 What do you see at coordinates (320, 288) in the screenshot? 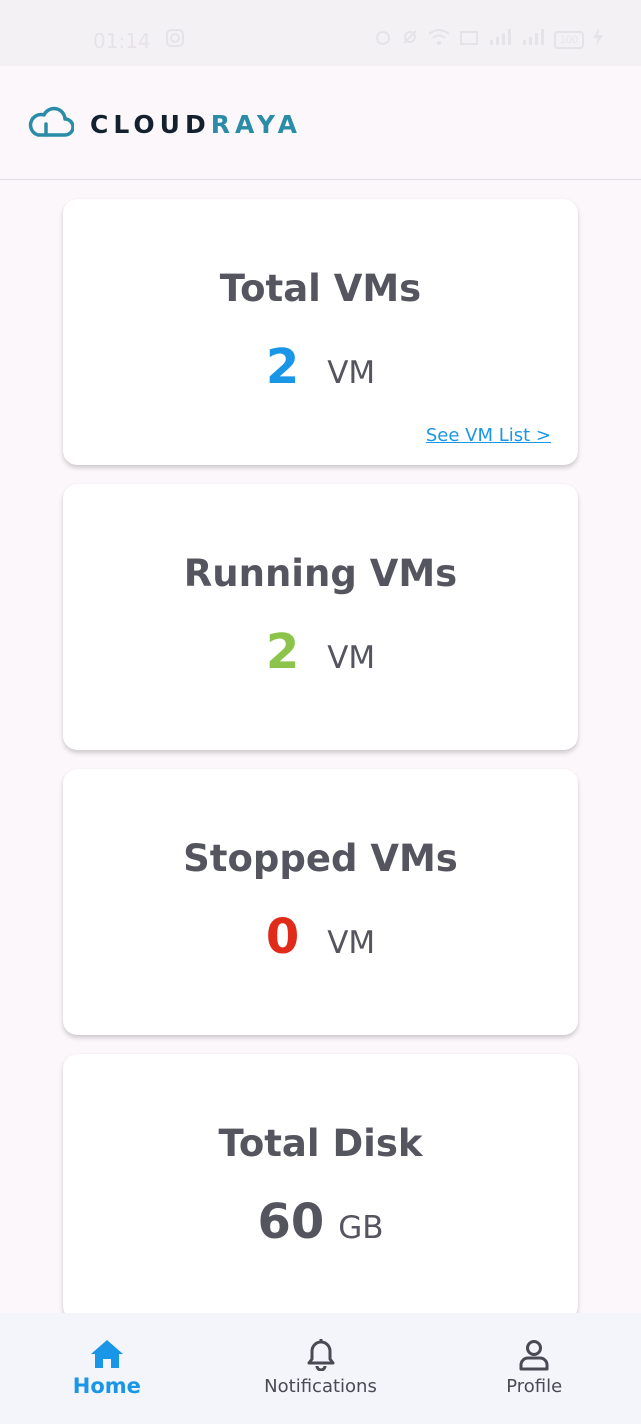
I see `card-title: Total VMs` at bounding box center [320, 288].